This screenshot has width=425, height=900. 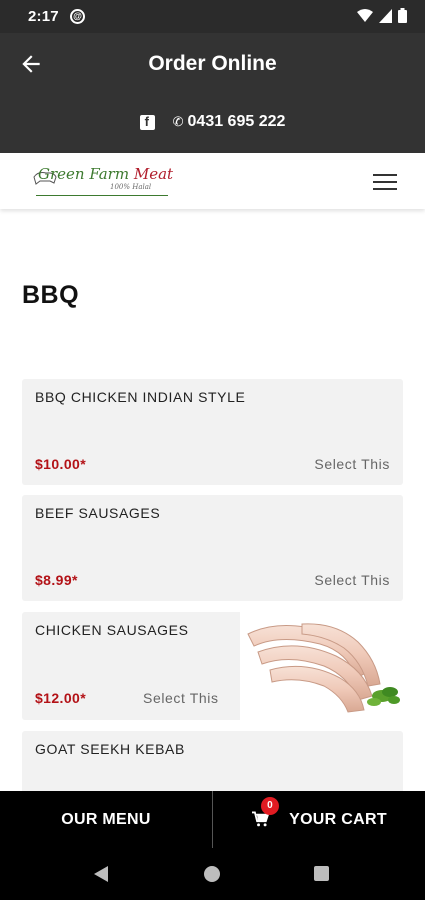 I want to click on site-logo: Green Farm Meat 100% Halal, so click(x=102, y=181).